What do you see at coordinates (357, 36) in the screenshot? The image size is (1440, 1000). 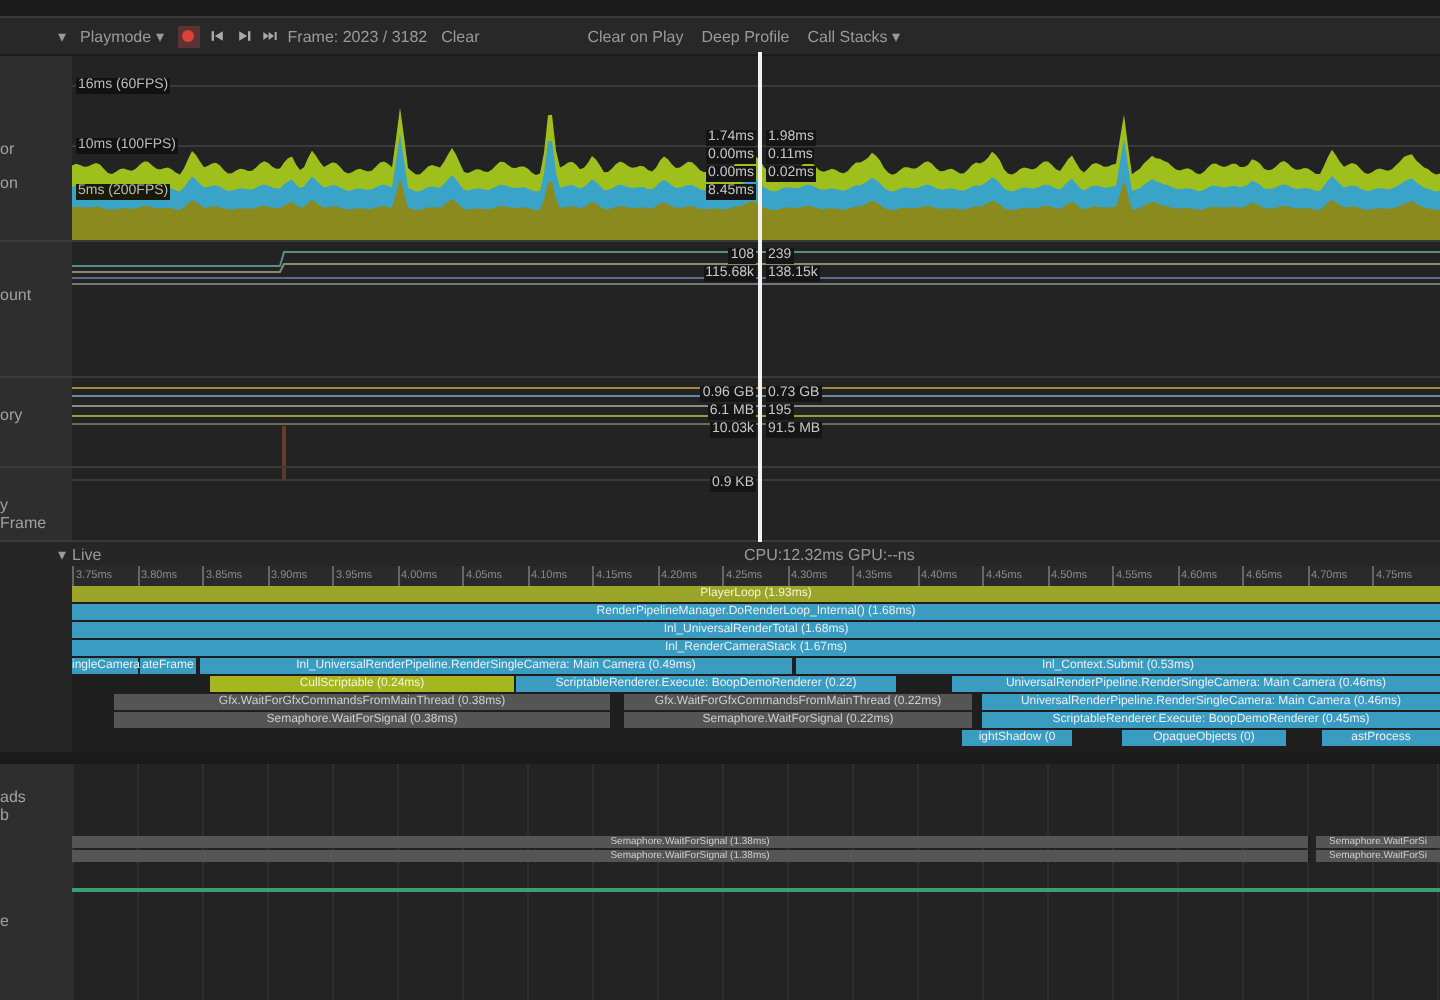 I see `frame-counter: Frame: 2023 / 3182` at bounding box center [357, 36].